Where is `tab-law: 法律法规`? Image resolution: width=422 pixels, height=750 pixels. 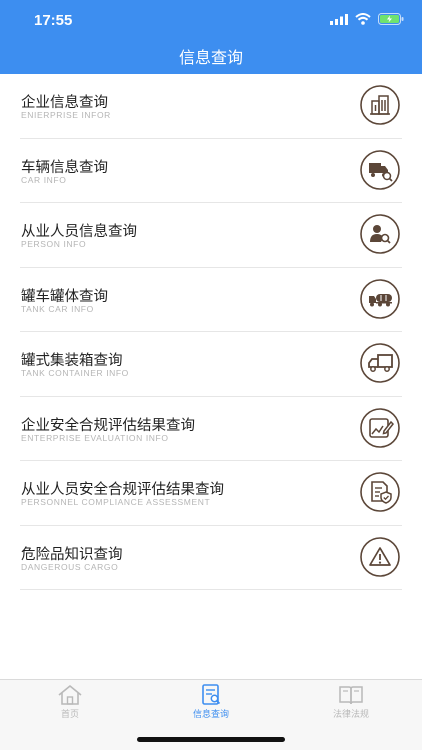
tab-law: 法律法规 is located at coordinates (351, 704).